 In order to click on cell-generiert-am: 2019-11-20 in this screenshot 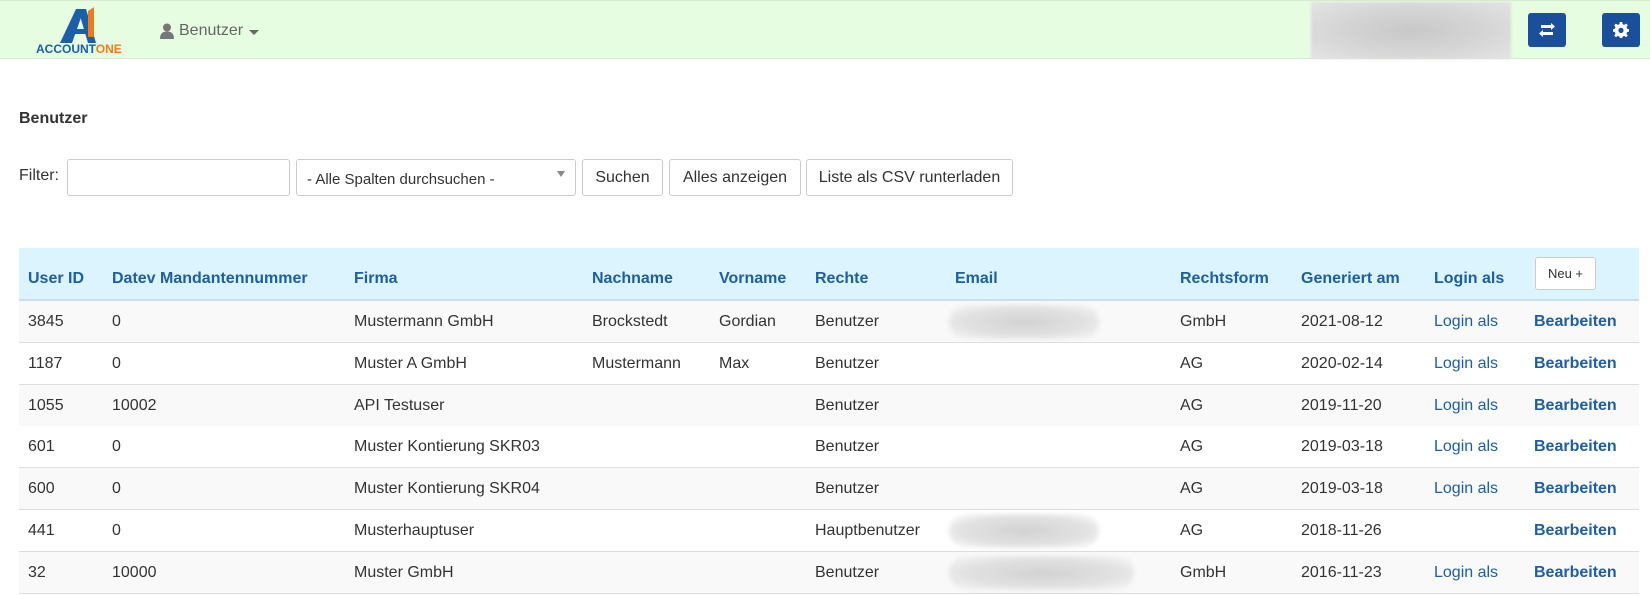, I will do `click(1341, 405)`.